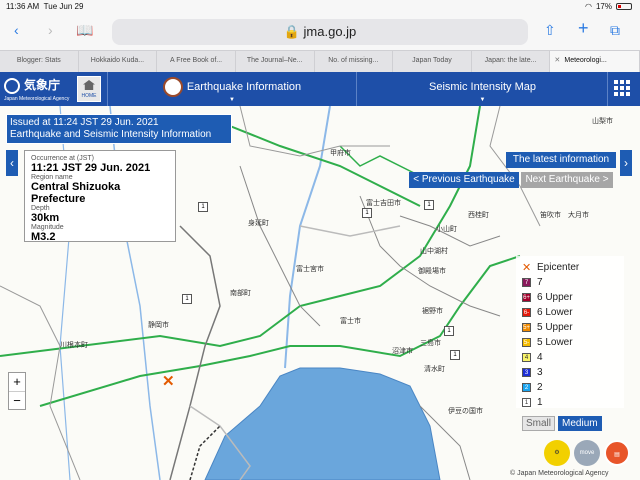 The height and width of the screenshot is (480, 640). Describe the element at coordinates (89, 96) in the screenshot. I see `home-label: HOME` at that location.